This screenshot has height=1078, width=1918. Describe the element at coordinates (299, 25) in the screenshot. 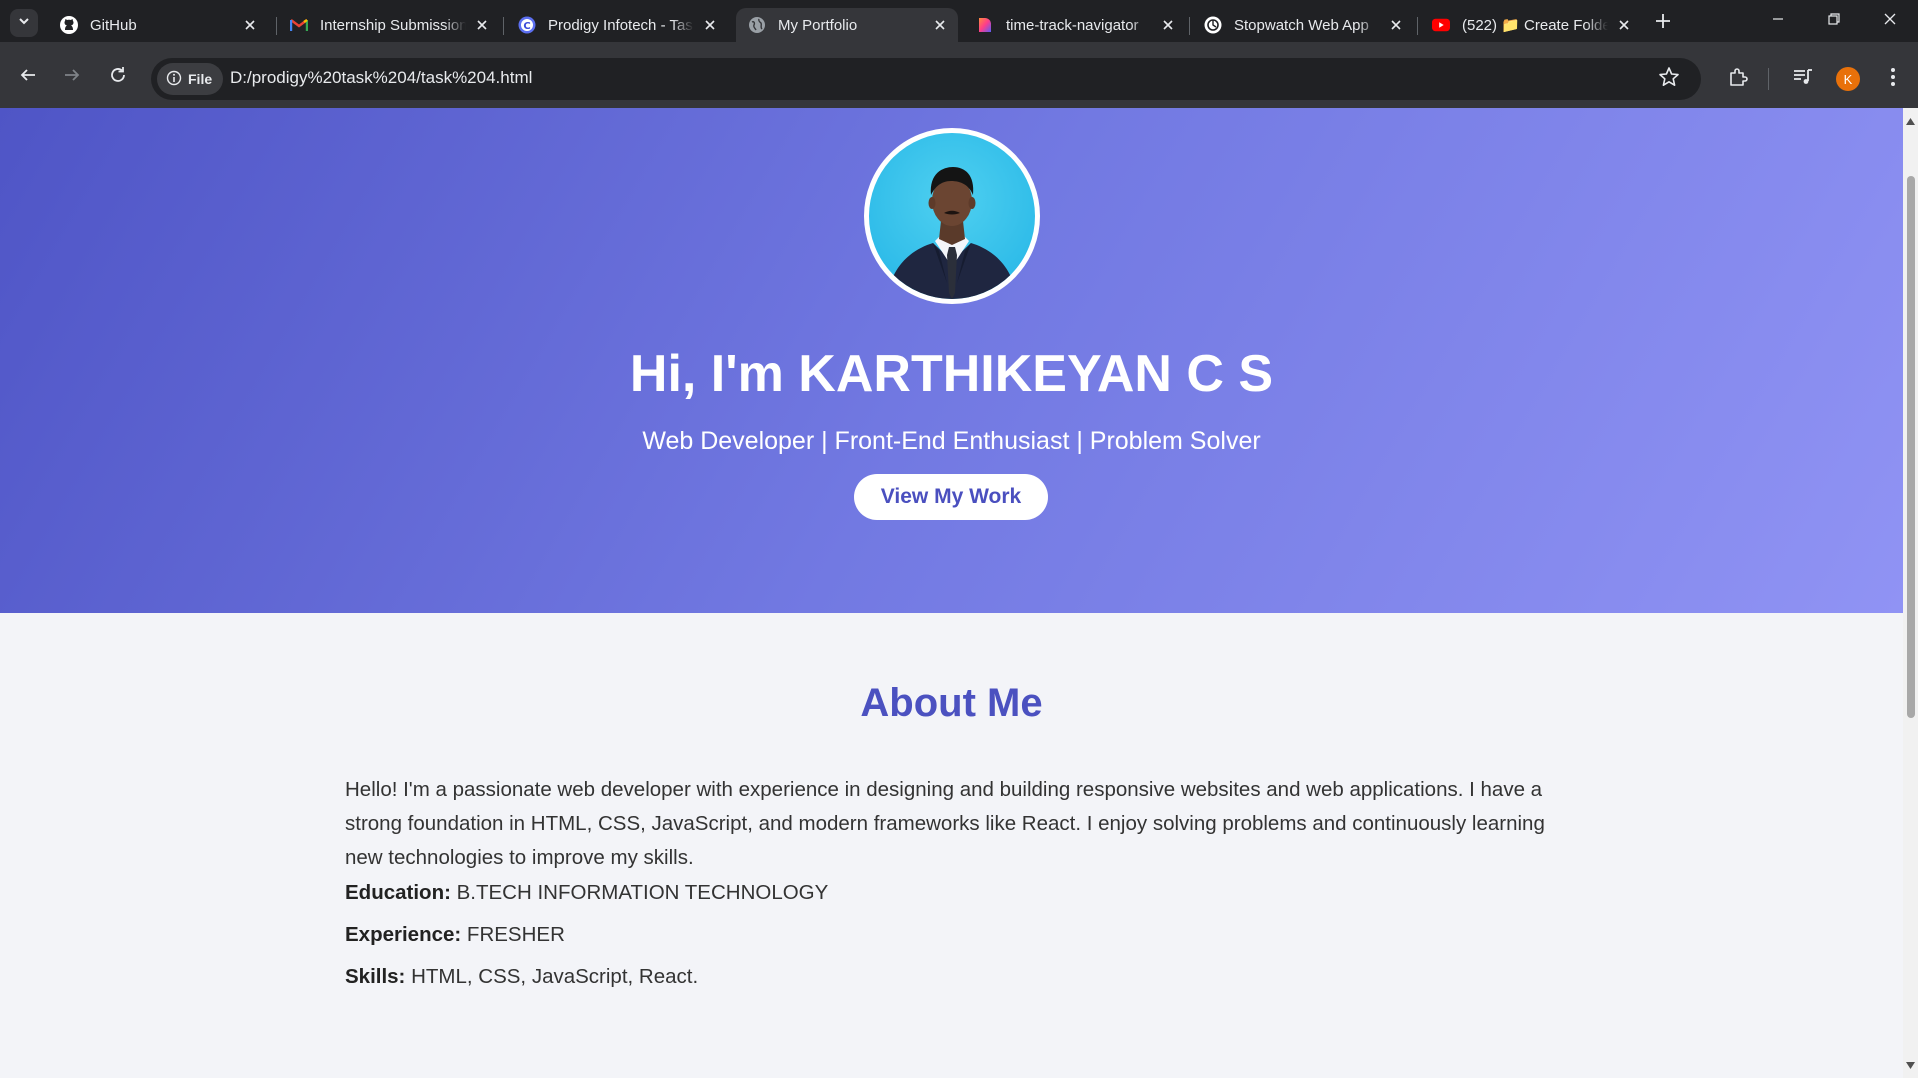

I see `gmail-icon` at that location.